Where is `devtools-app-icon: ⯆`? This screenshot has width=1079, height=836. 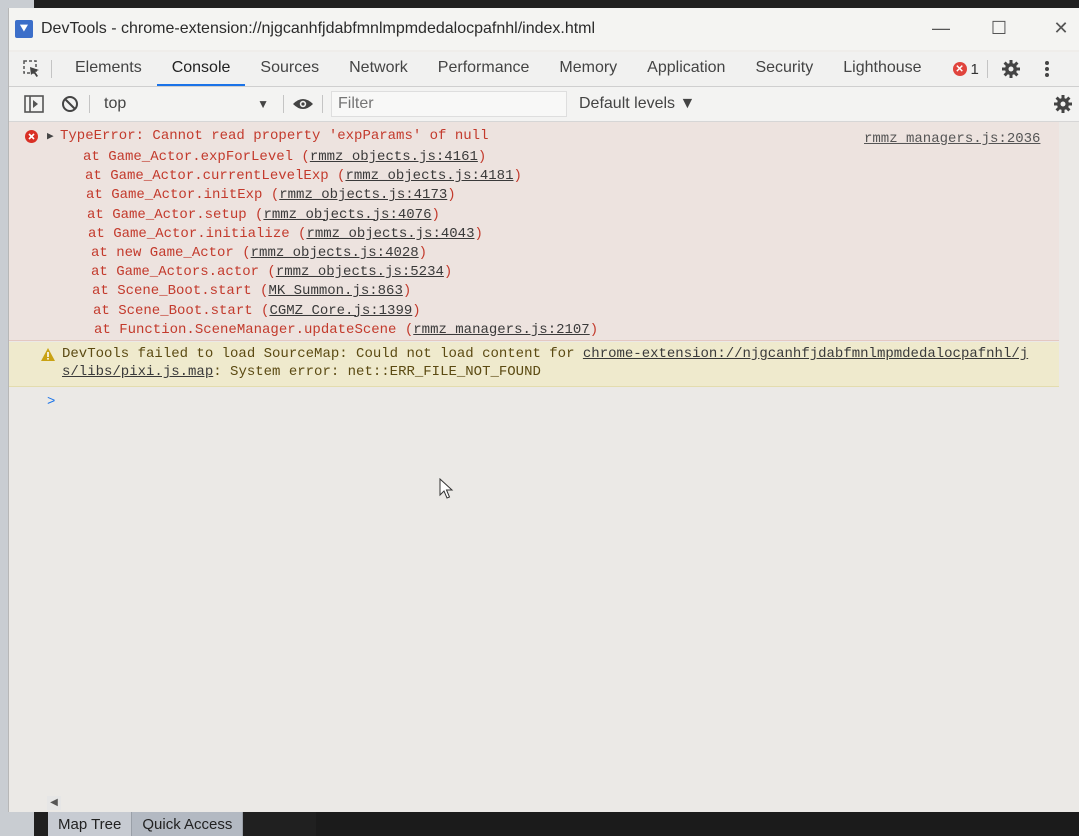 devtools-app-icon: ⯆ is located at coordinates (24, 29).